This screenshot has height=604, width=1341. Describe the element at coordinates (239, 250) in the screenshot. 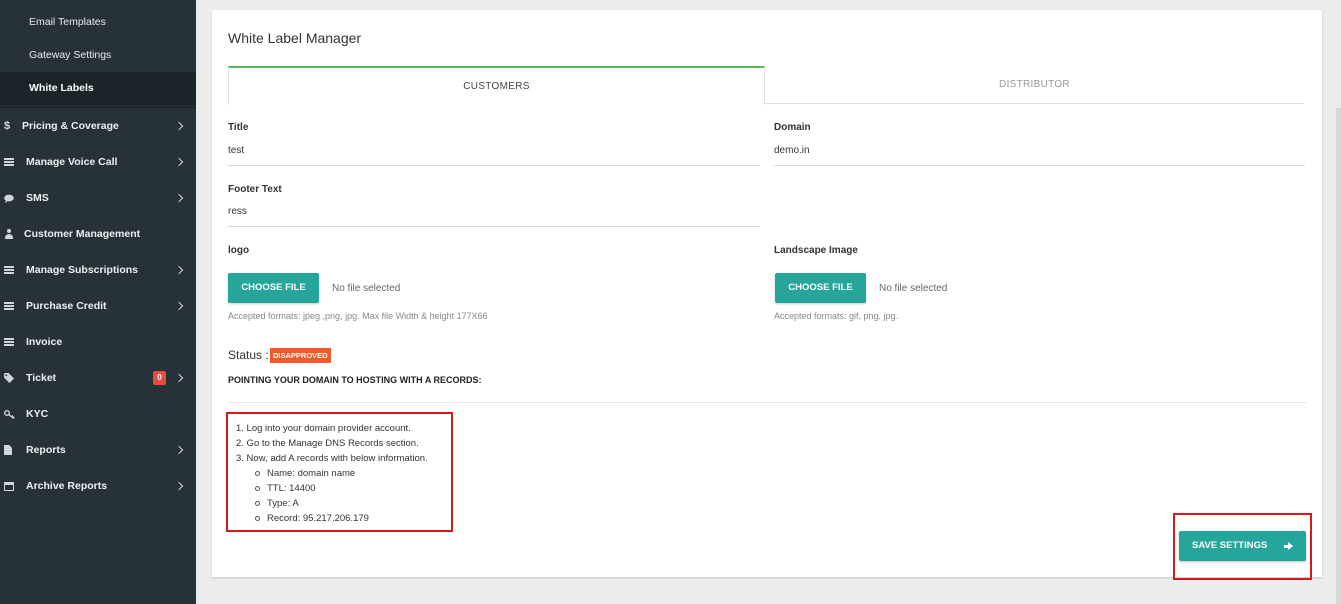

I see `logo-field-label: logo` at that location.